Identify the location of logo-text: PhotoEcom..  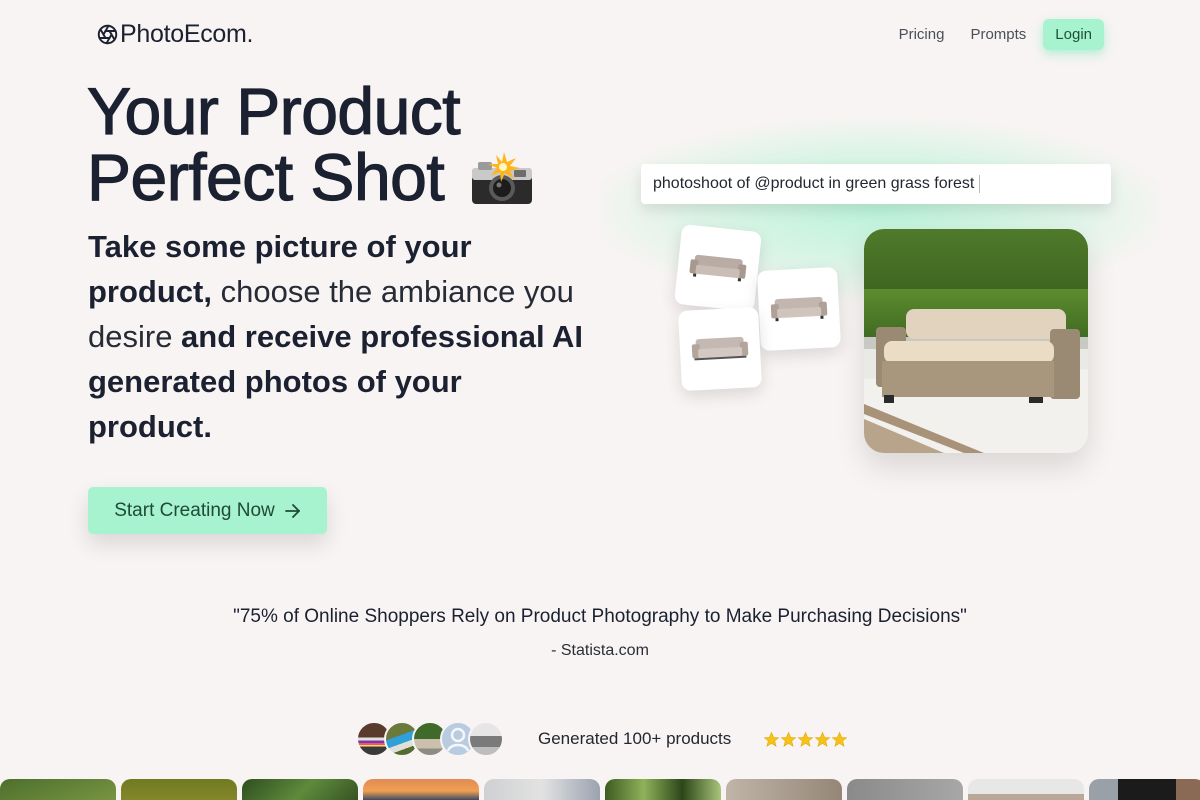
(187, 34).